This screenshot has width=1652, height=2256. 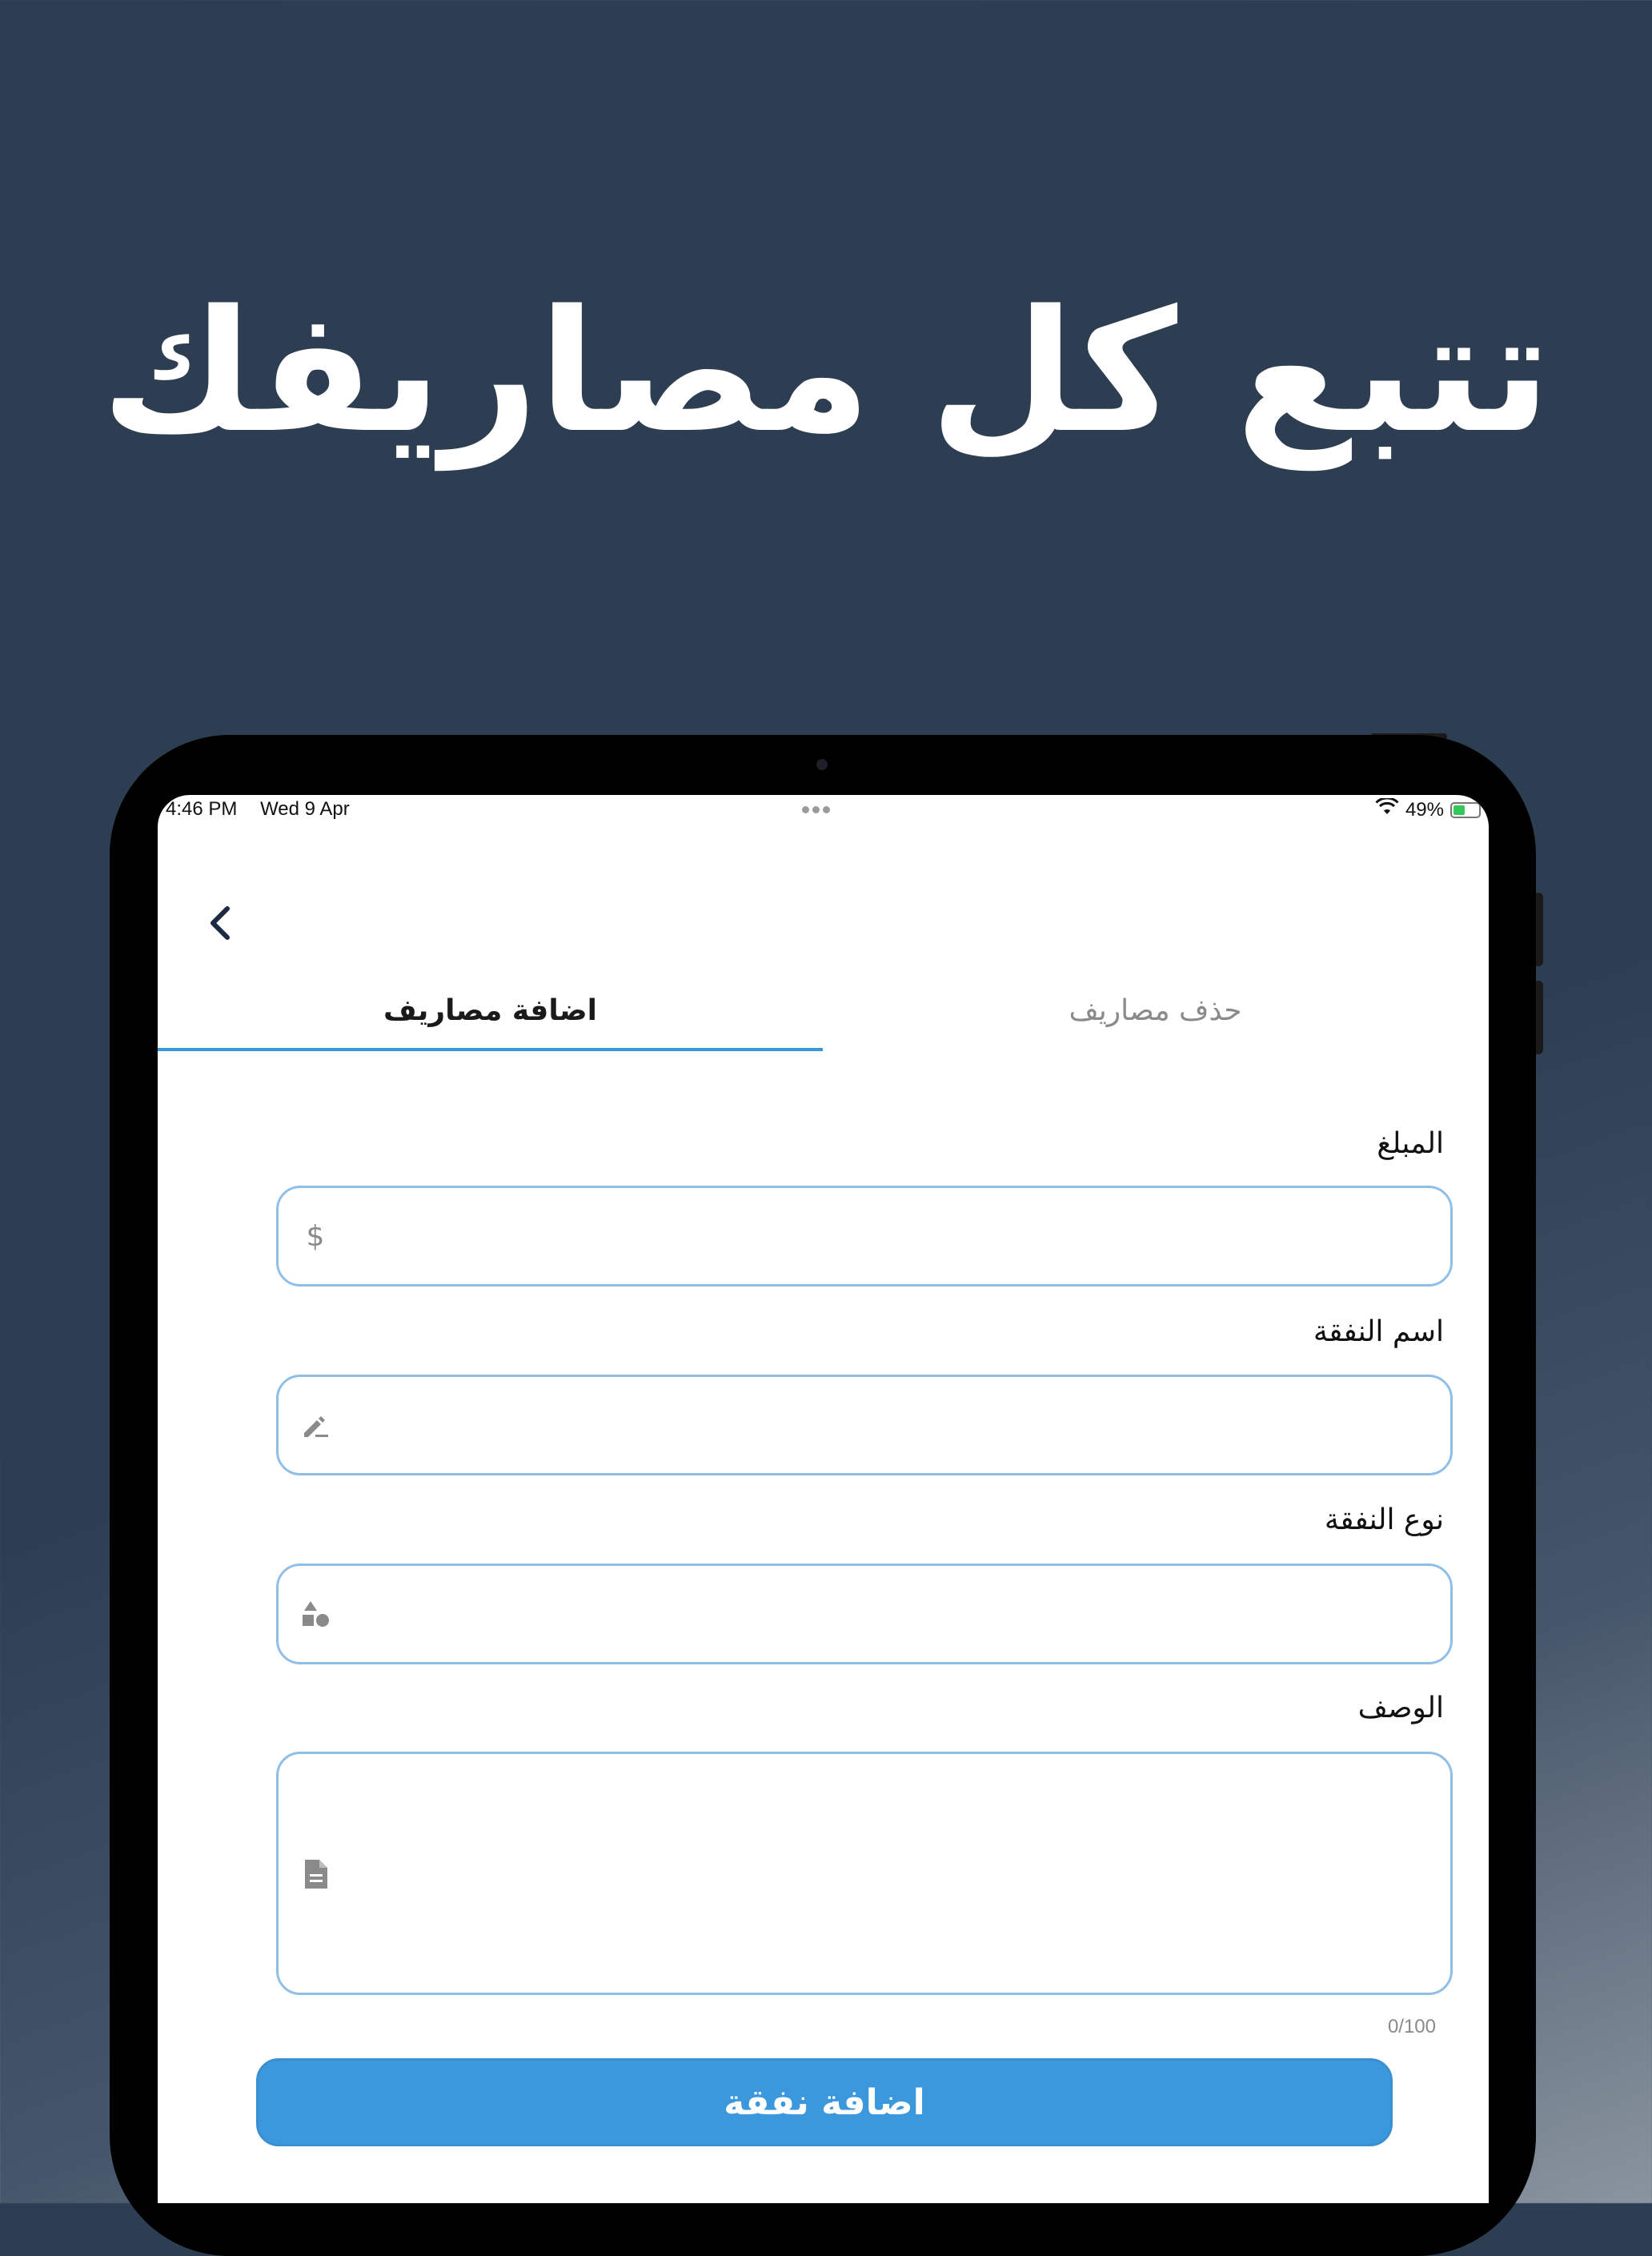 I want to click on description-field-container, so click(x=864, y=1874).